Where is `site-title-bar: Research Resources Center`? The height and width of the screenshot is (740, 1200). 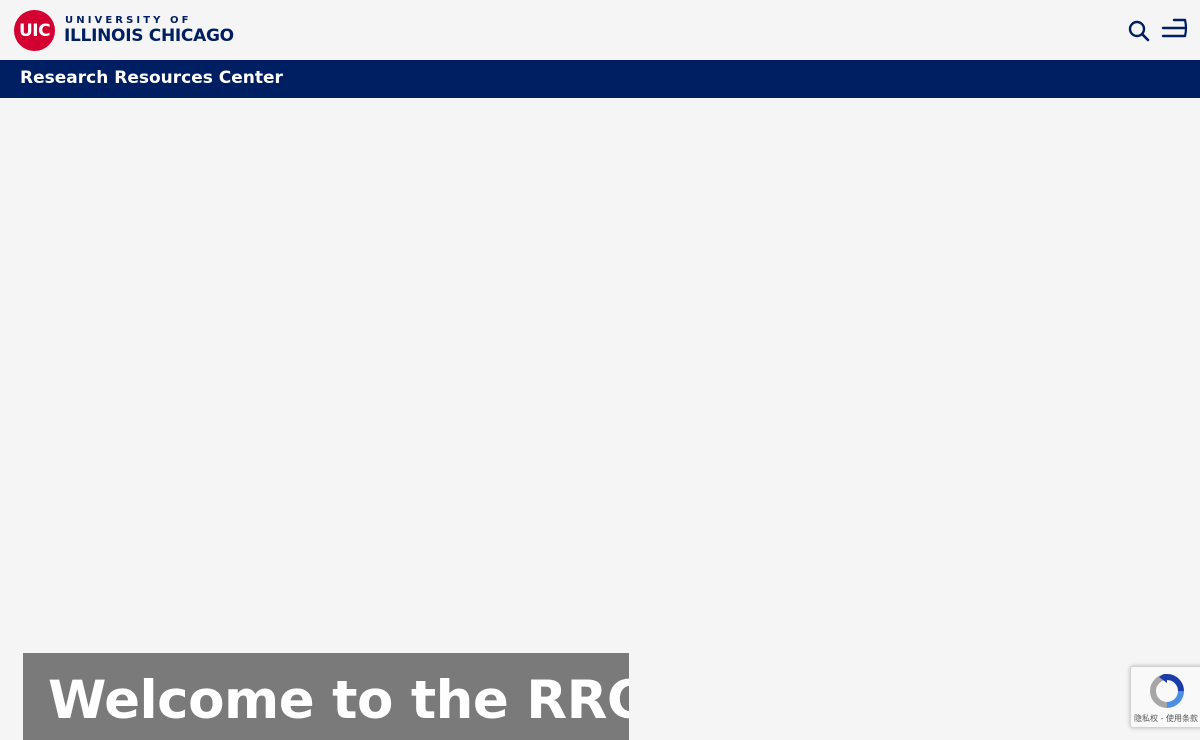
site-title-bar: Research Resources Center is located at coordinates (600, 79).